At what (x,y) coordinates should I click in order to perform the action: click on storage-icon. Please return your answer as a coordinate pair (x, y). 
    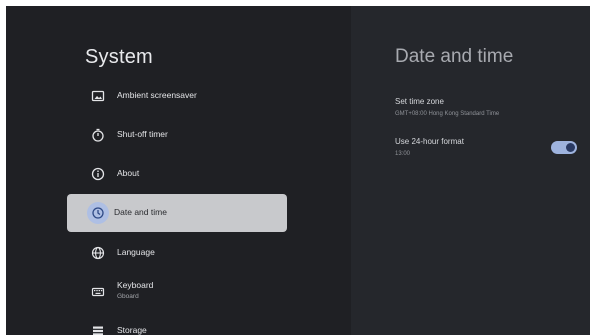
    Looking at the image, I should click on (98, 327).